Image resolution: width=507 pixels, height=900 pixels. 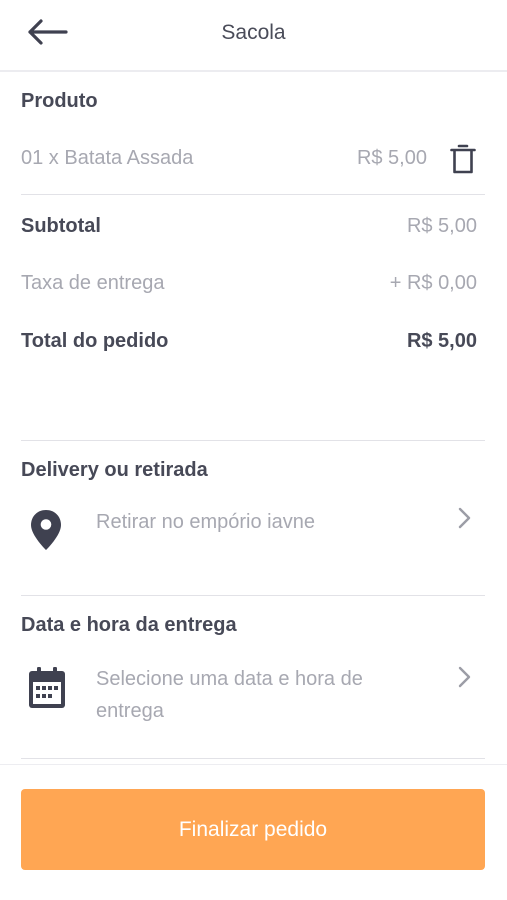 What do you see at coordinates (93, 283) in the screenshot?
I see `delivery-fee-label: Taxa de entrega` at bounding box center [93, 283].